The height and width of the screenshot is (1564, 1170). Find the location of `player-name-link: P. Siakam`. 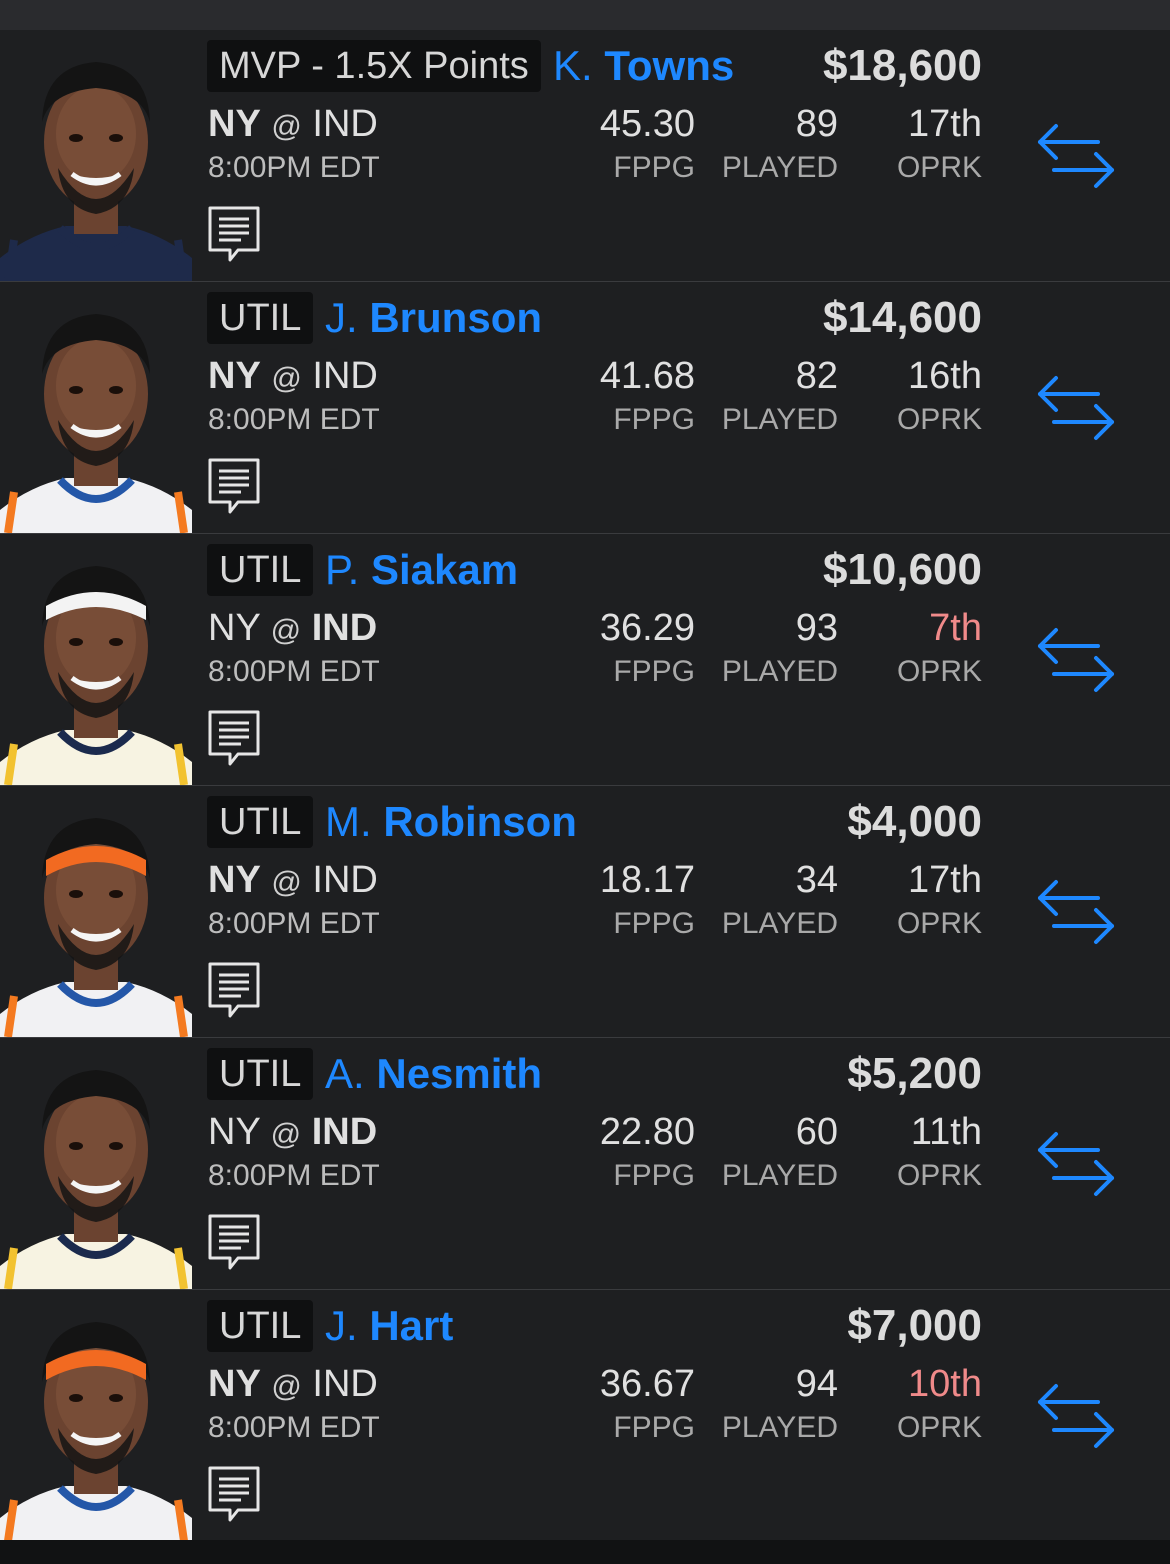

player-name-link: P. Siakam is located at coordinates (421, 570).